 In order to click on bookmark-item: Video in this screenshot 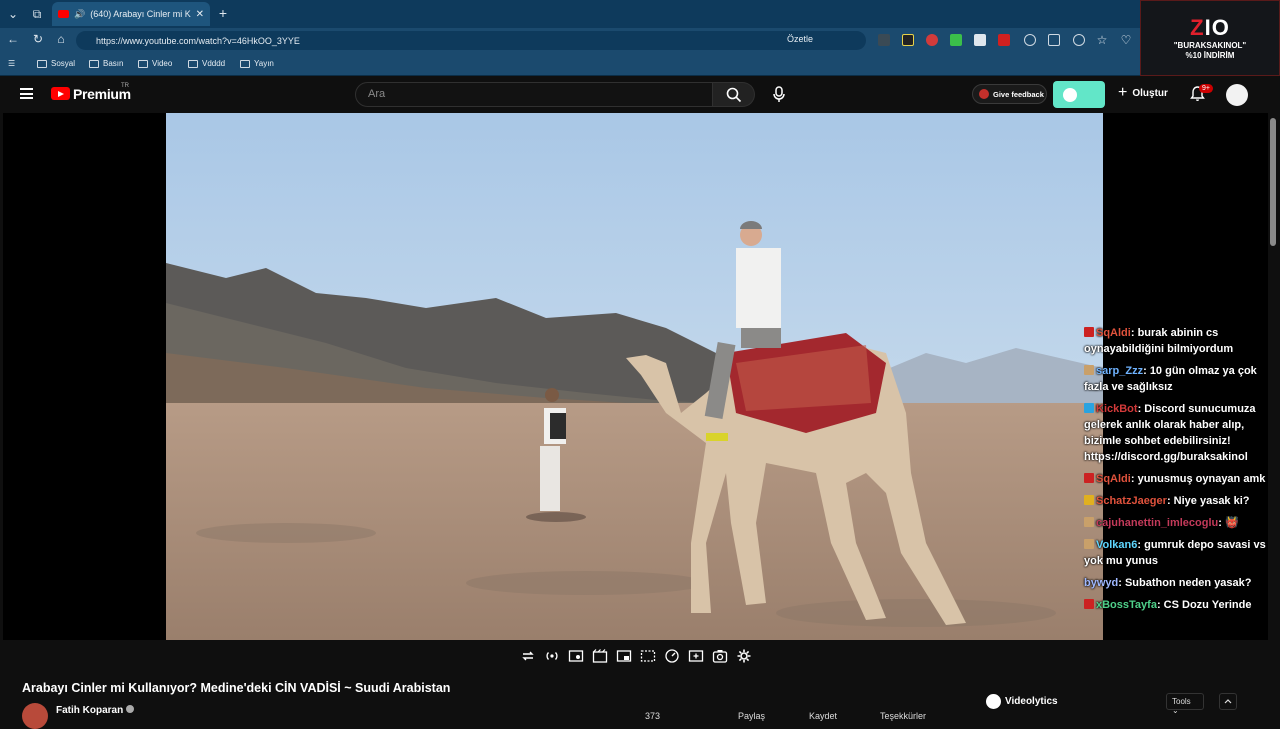, I will do `click(155, 63)`.